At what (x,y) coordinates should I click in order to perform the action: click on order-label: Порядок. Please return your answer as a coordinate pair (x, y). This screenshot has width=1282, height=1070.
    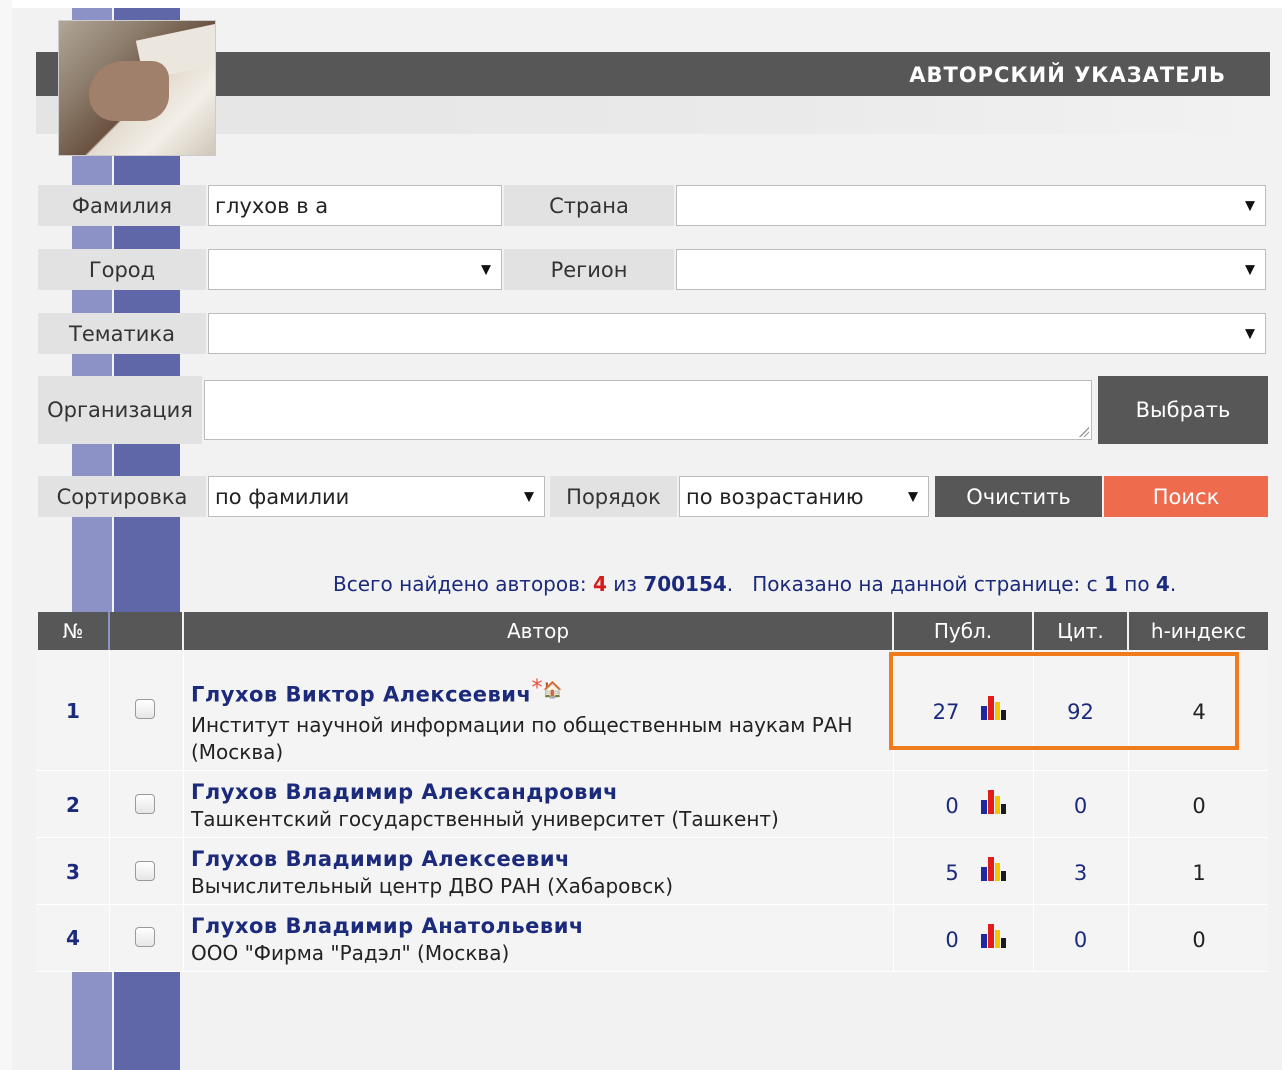
    Looking at the image, I should click on (613, 496).